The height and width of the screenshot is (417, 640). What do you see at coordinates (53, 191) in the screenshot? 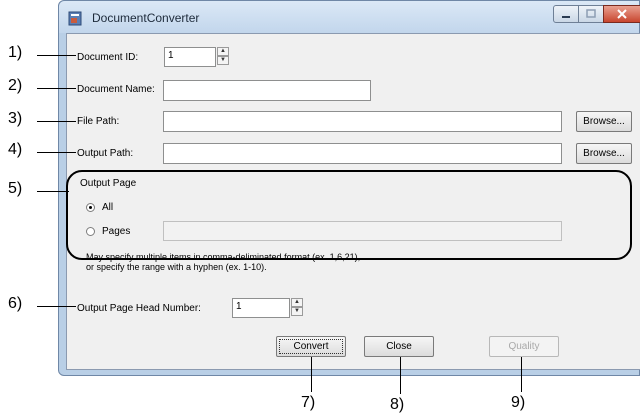
I see `callout-5-line` at bounding box center [53, 191].